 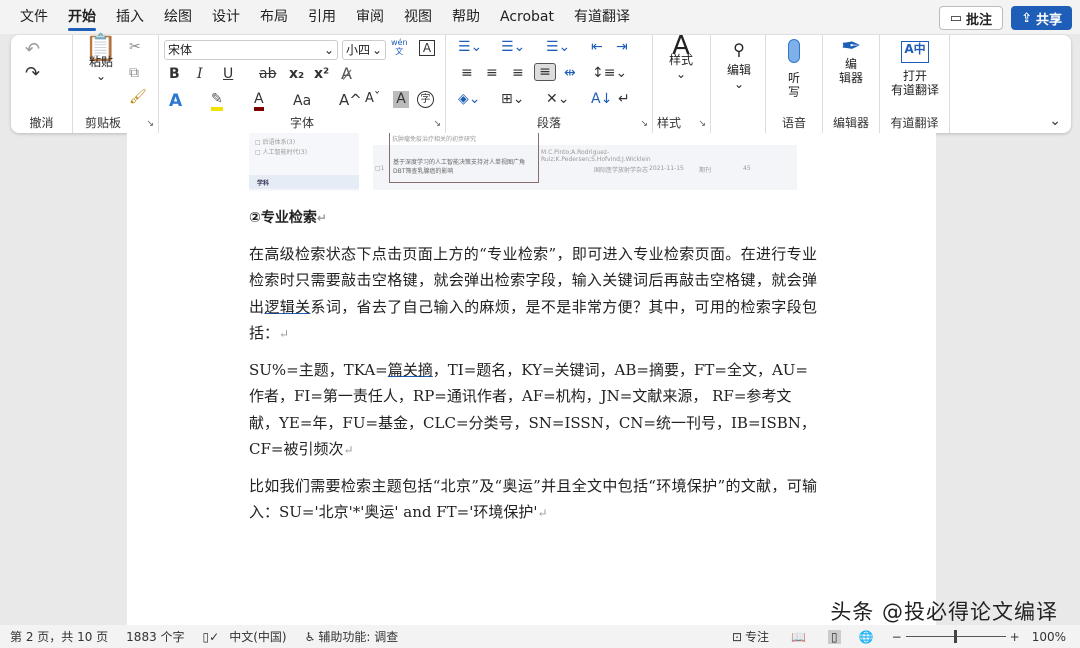 What do you see at coordinates (267, 74) in the screenshot?
I see `strikethrough-button: ab` at bounding box center [267, 74].